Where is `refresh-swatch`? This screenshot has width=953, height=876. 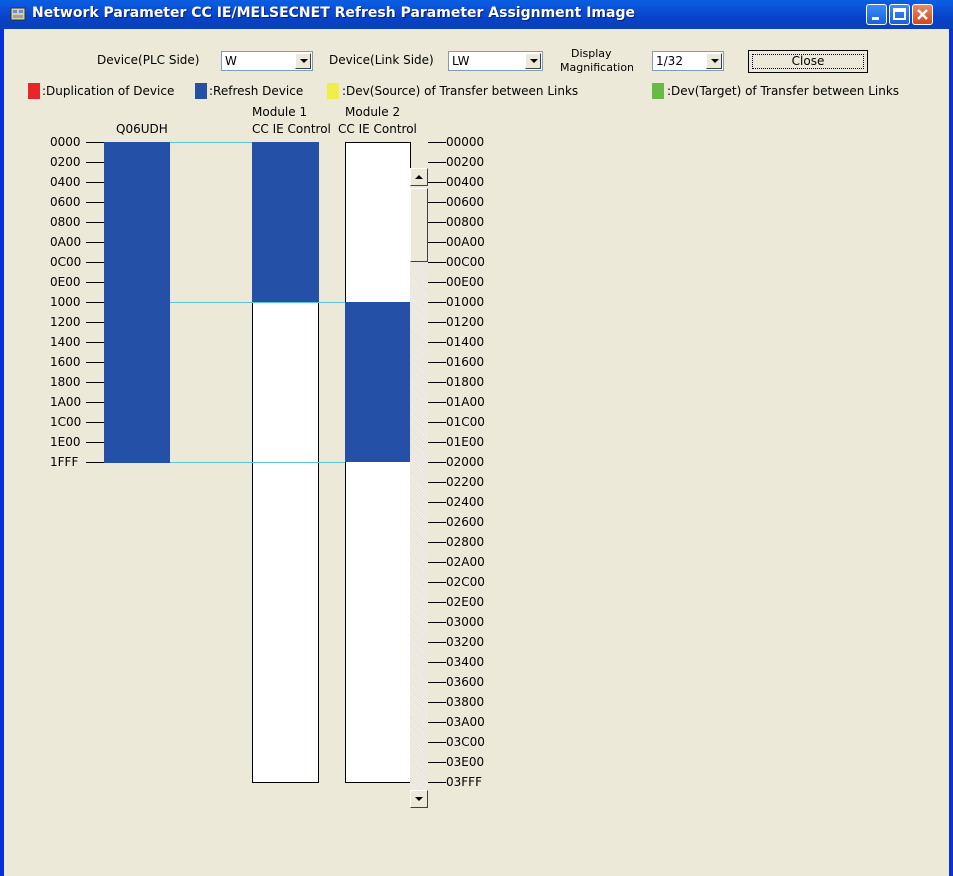 refresh-swatch is located at coordinates (201, 91).